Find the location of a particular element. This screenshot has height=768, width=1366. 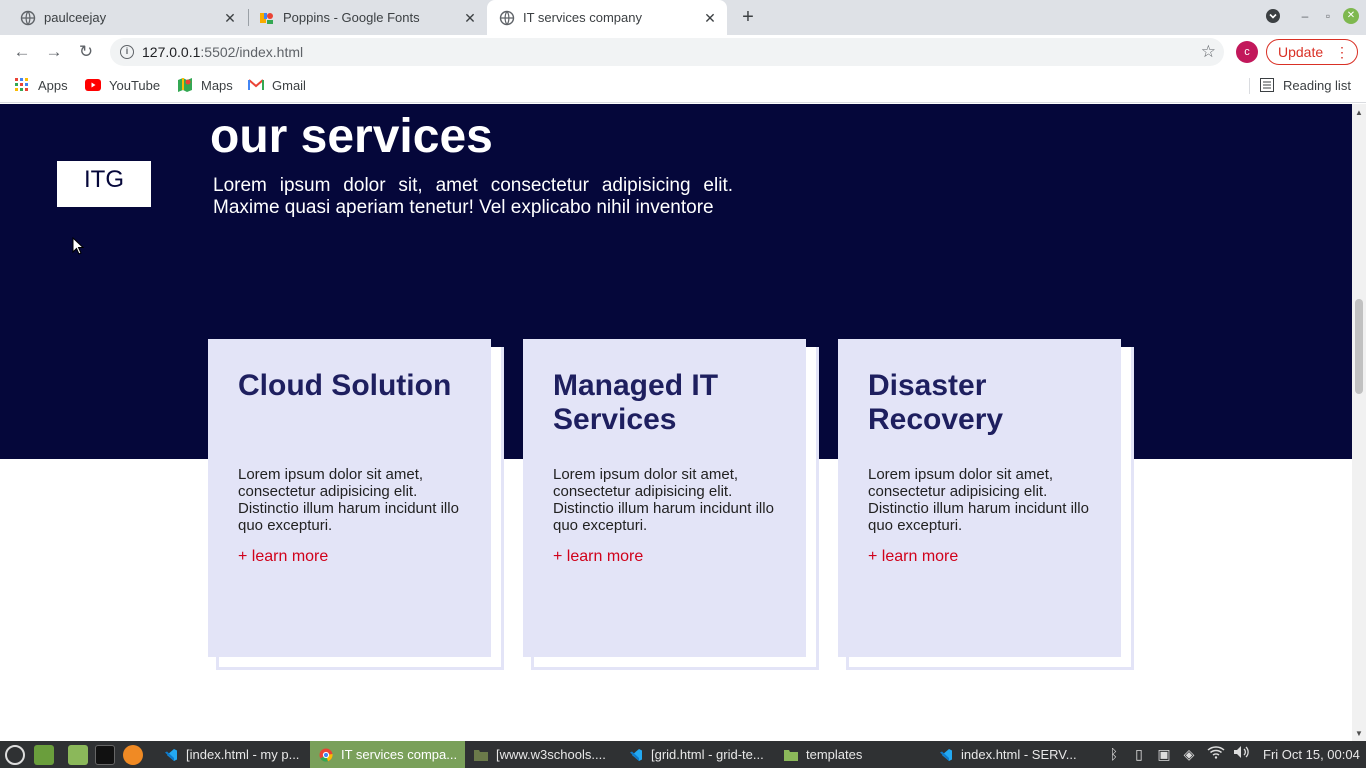

tab-title: IT services company is located at coordinates (582, 17).